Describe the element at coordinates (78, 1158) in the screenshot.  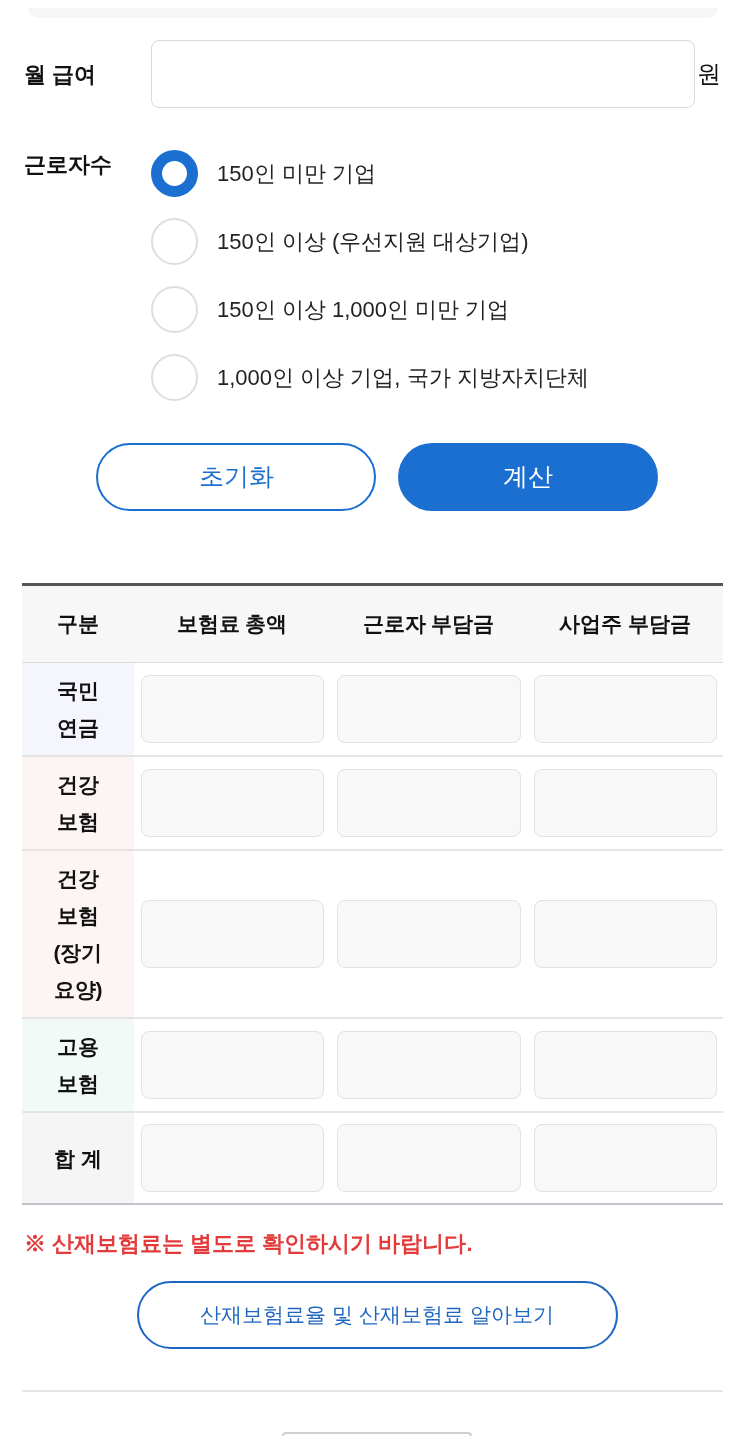
I see `row-header: 합 계` at that location.